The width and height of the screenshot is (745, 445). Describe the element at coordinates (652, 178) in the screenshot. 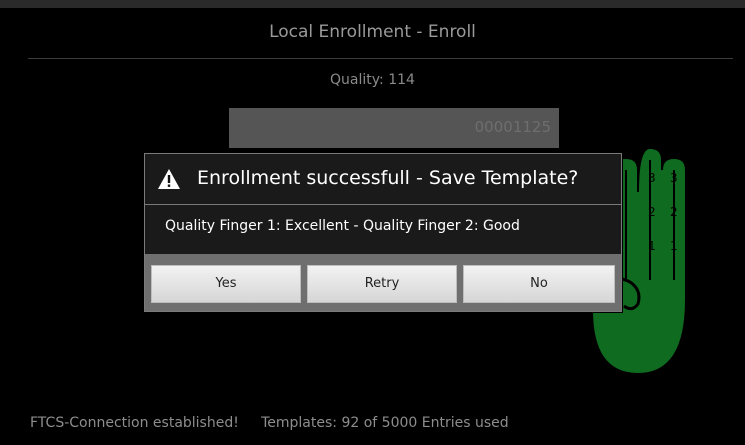

I see `finger-label-3a: 3` at that location.